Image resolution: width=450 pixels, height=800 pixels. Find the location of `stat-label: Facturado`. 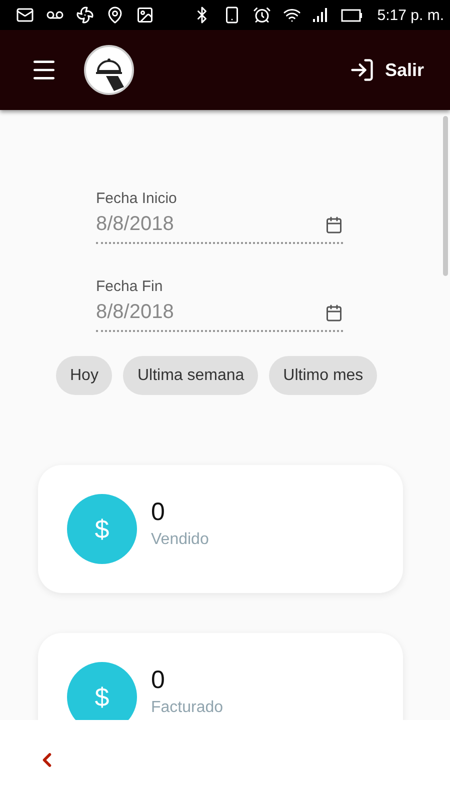

stat-label: Facturado is located at coordinates (187, 707).